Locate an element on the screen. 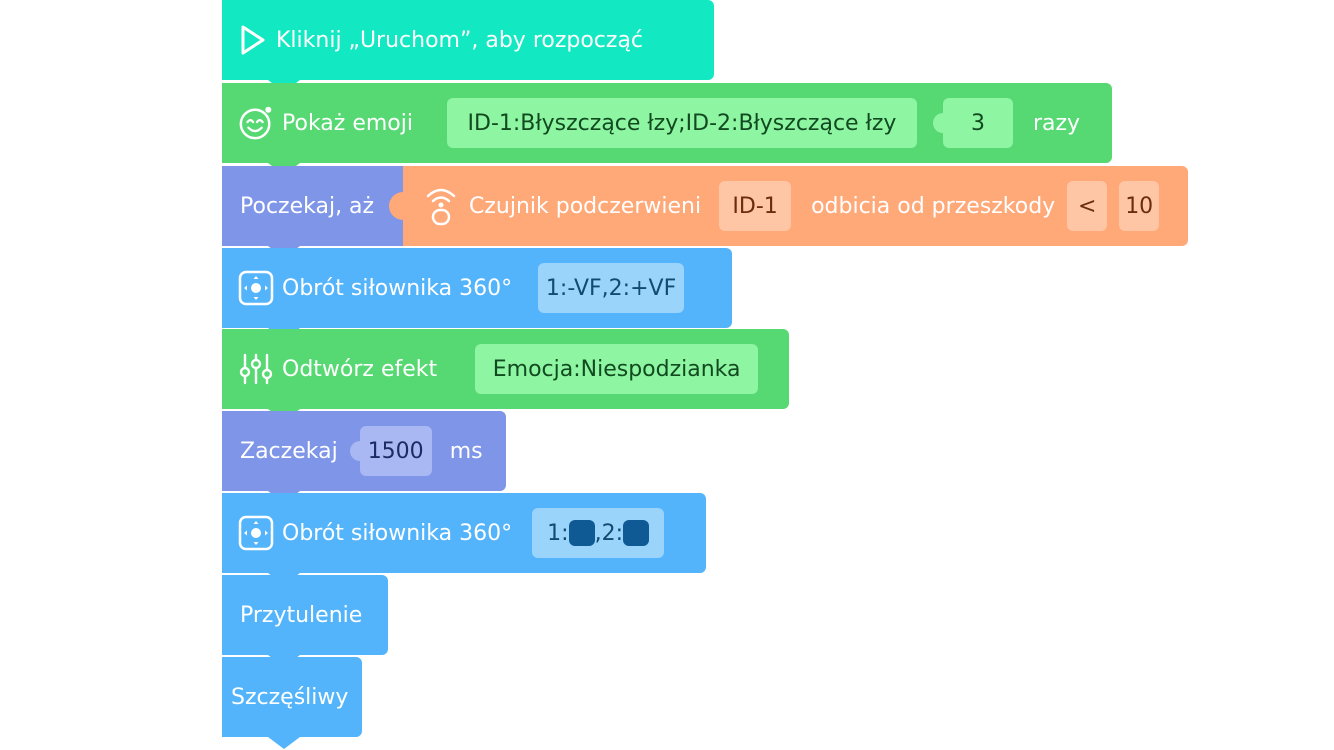 This screenshot has width=1334, height=750. hug-label: Przytulenie is located at coordinates (301, 615).